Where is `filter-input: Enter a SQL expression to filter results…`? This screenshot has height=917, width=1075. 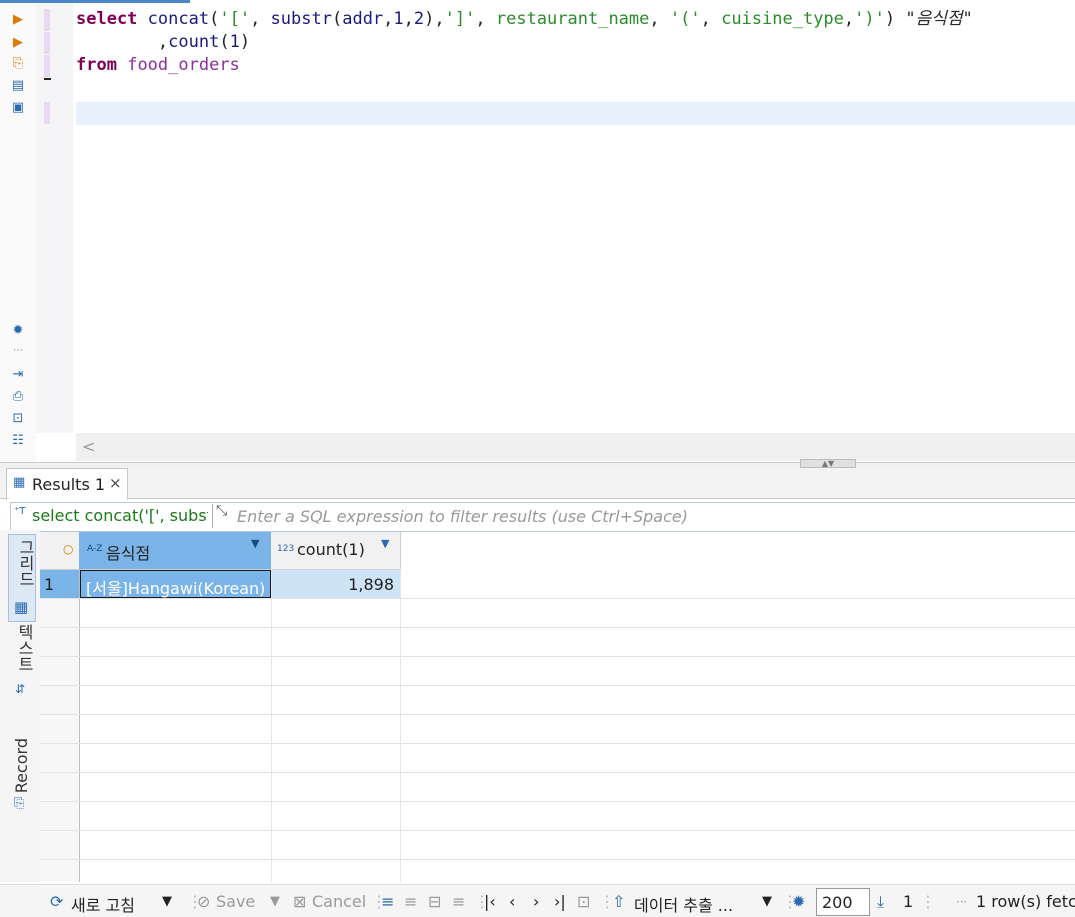
filter-input: Enter a SQL expression to filter results… is located at coordinates (462, 516).